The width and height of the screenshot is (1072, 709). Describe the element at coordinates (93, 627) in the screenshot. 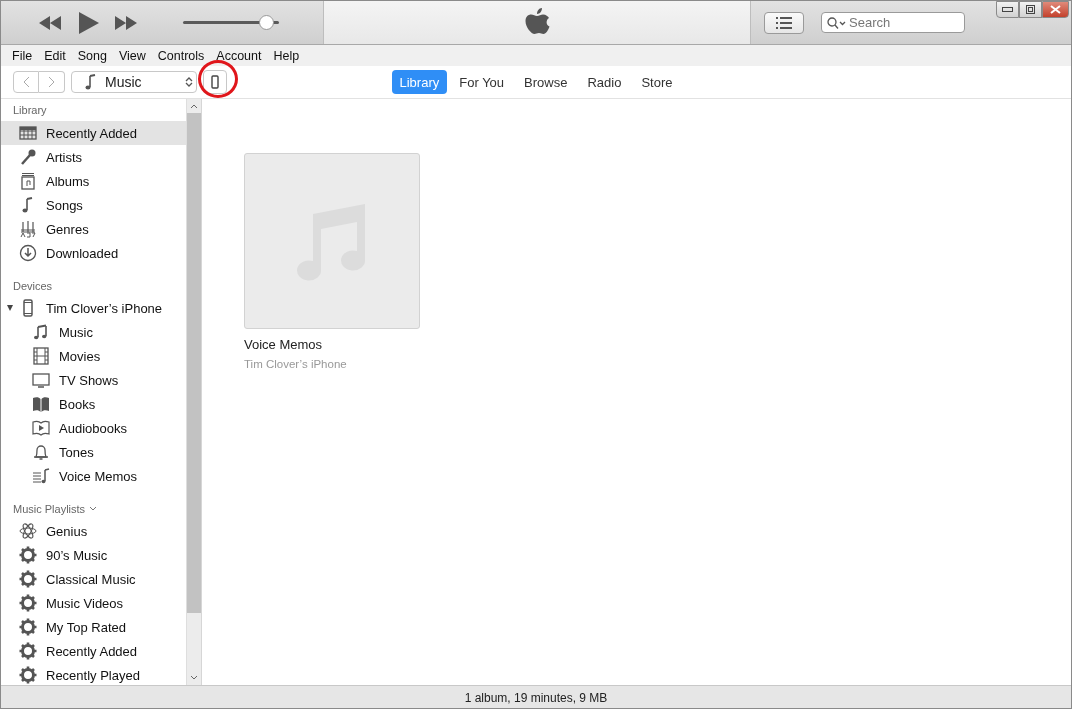

I see `sidebar-item: My Top Rated` at that location.